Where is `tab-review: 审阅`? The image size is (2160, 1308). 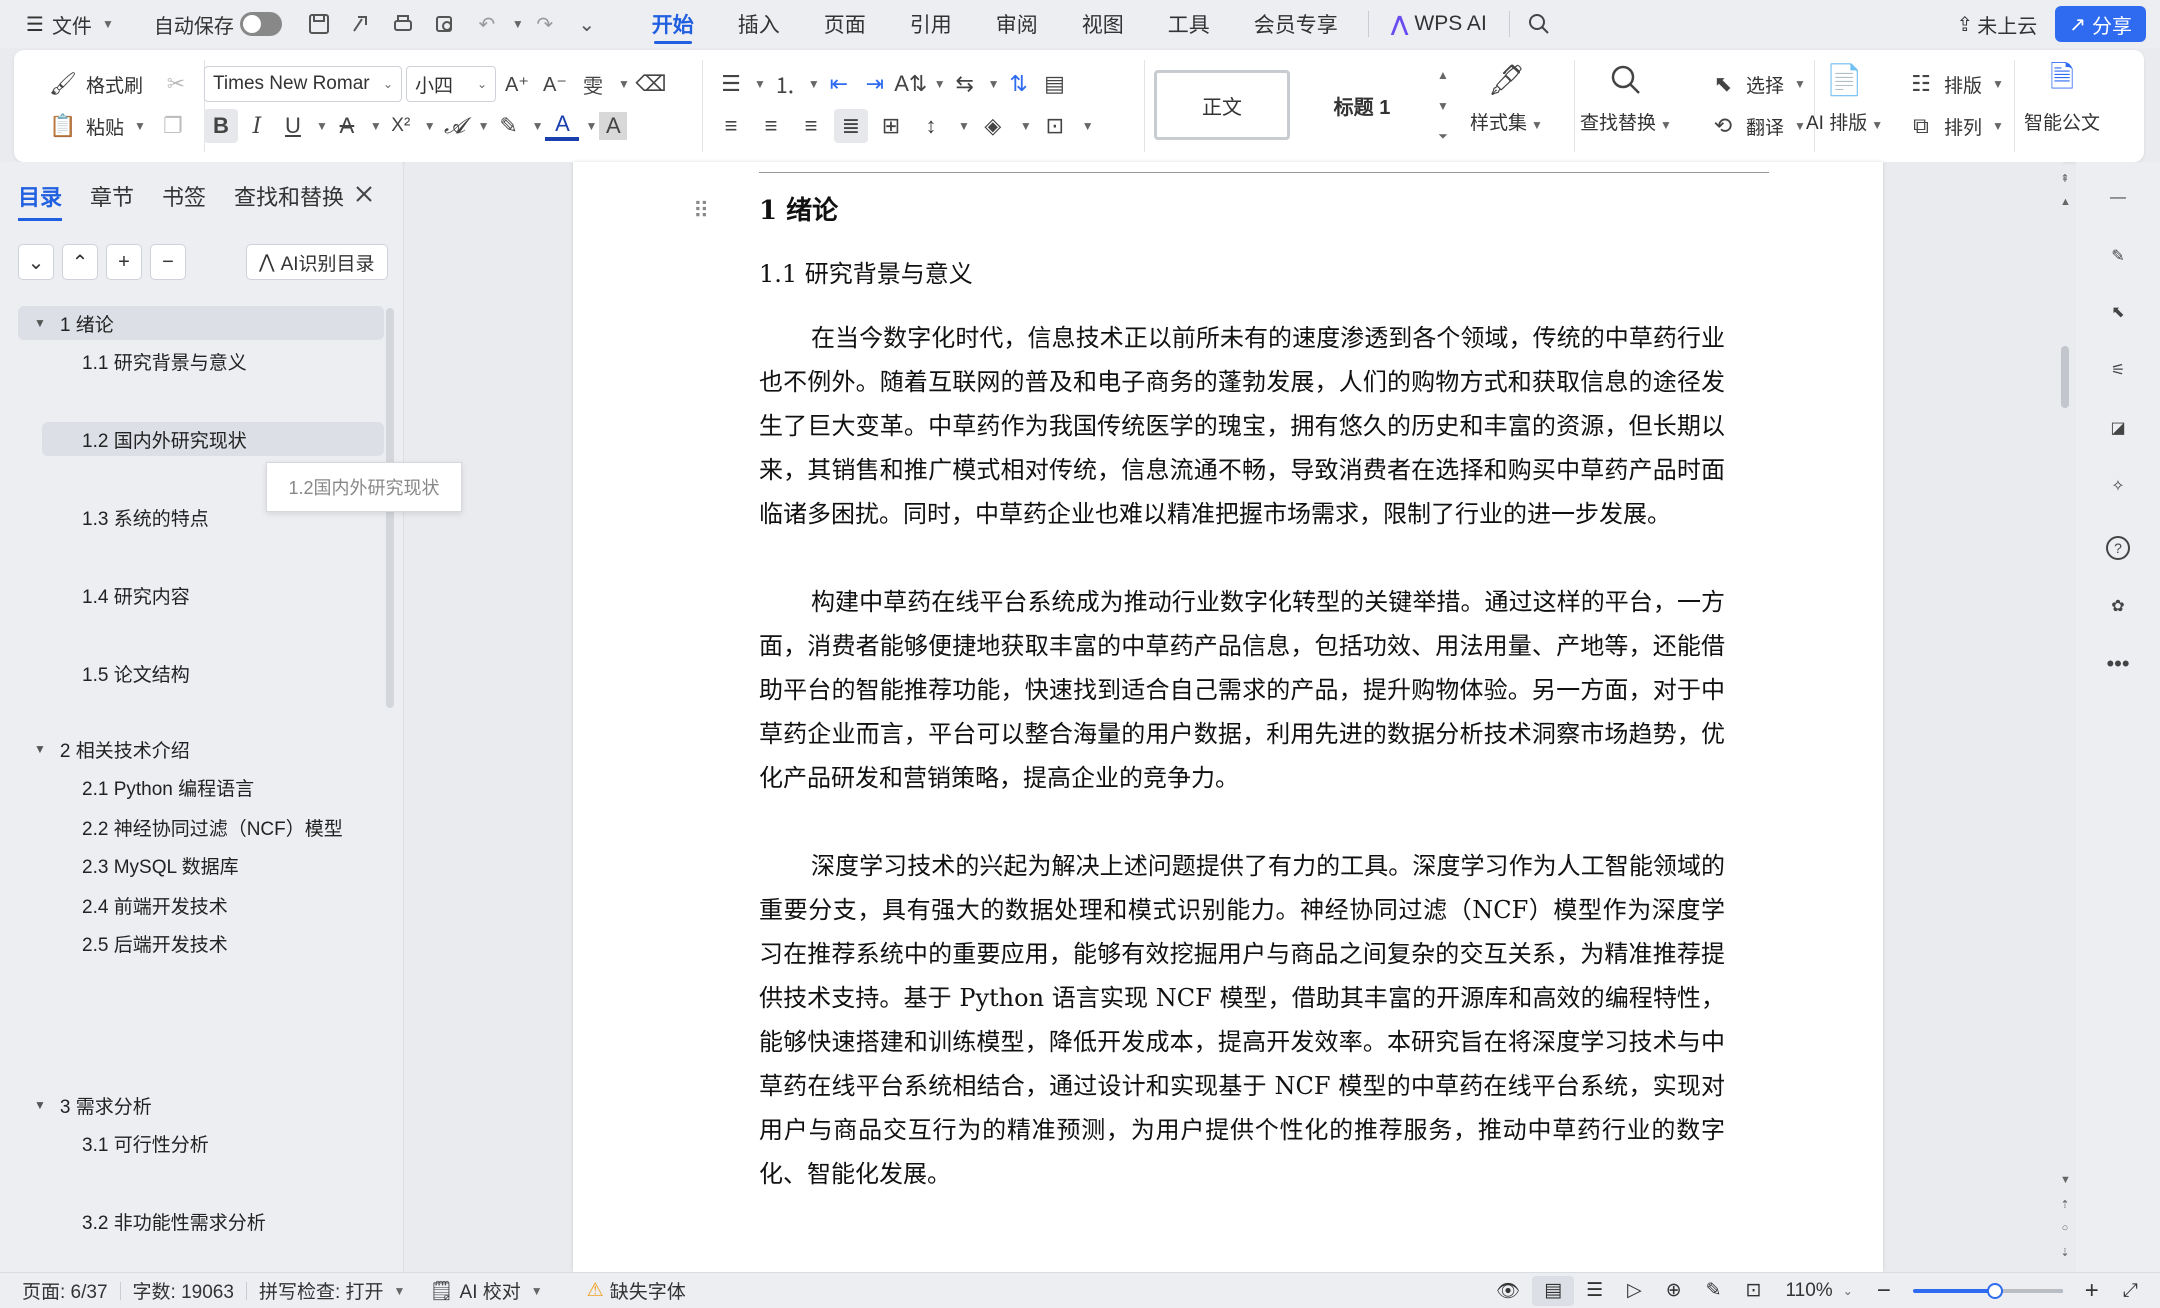 tab-review: 审阅 is located at coordinates (1017, 24).